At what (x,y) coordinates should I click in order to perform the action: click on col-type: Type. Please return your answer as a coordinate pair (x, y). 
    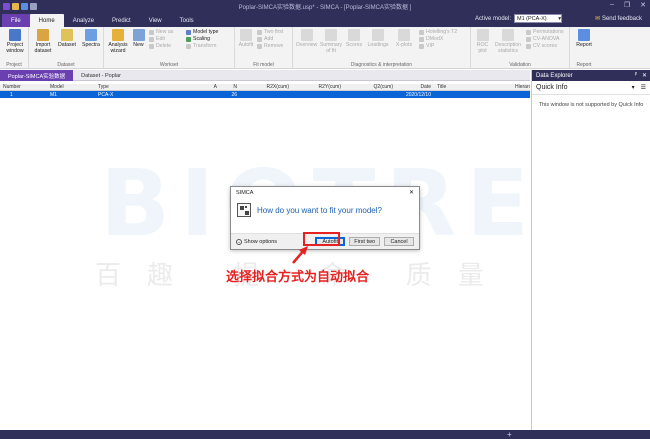
    Looking at the image, I should click on (140, 87).